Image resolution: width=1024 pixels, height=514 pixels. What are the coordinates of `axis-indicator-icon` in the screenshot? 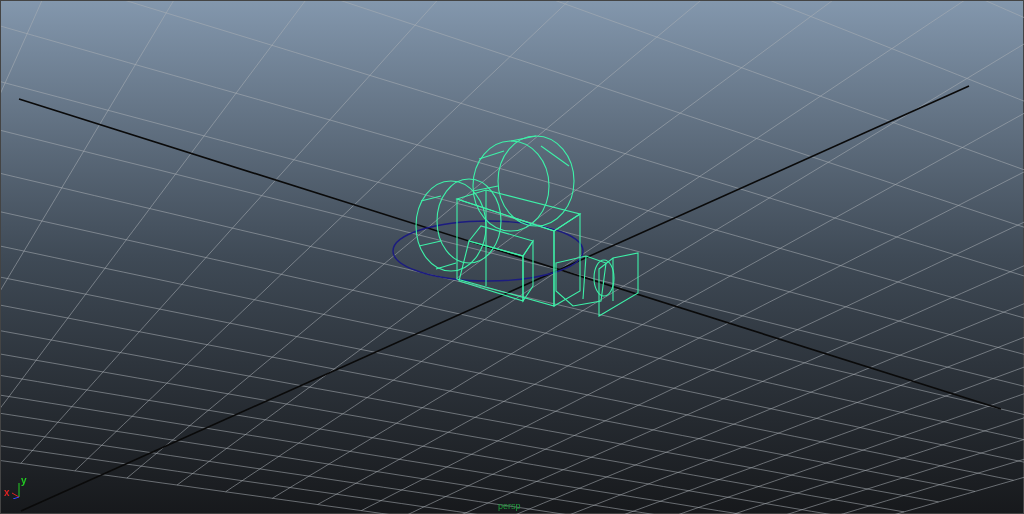 It's located at (16, 491).